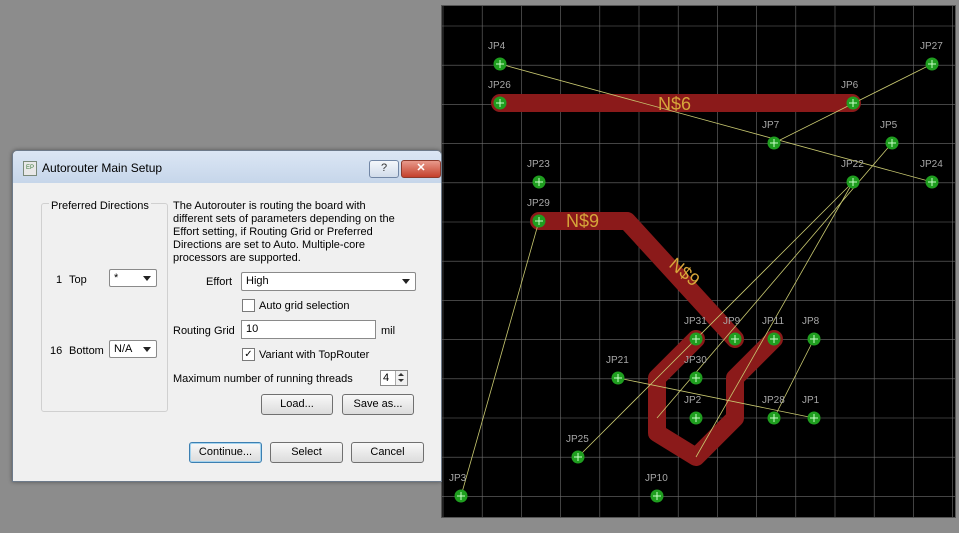  What do you see at coordinates (133, 278) in the screenshot?
I see `top-direction-select: *` at bounding box center [133, 278].